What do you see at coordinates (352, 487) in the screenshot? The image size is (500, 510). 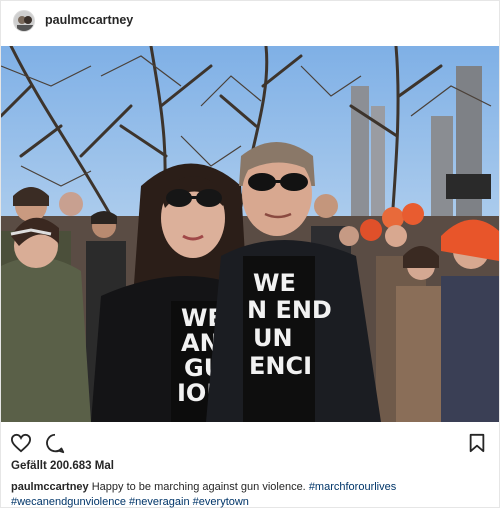 I see `hashtag-link: #marchforourlives` at bounding box center [352, 487].